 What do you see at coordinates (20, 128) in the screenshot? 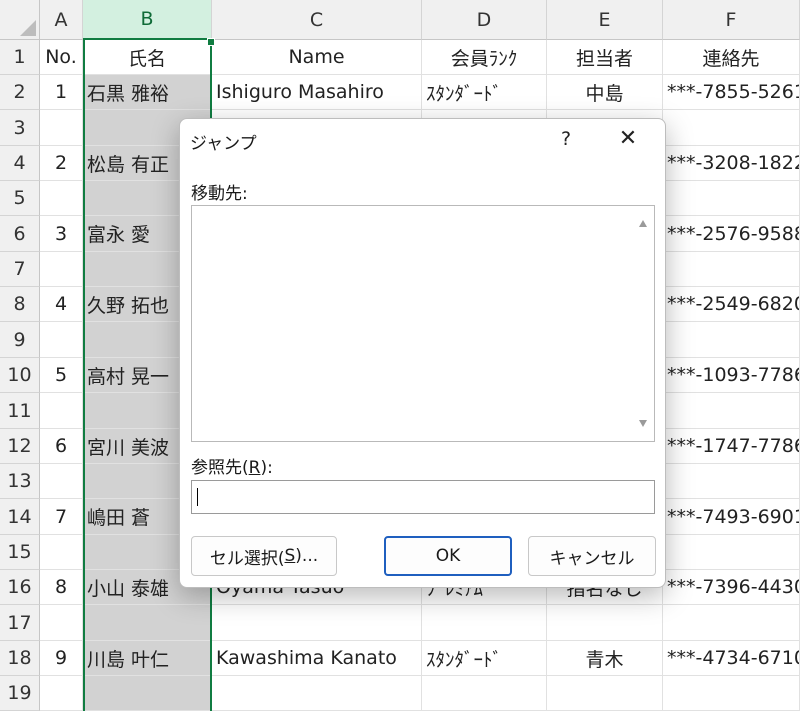
I see `row-header-3: 3` at bounding box center [20, 128].